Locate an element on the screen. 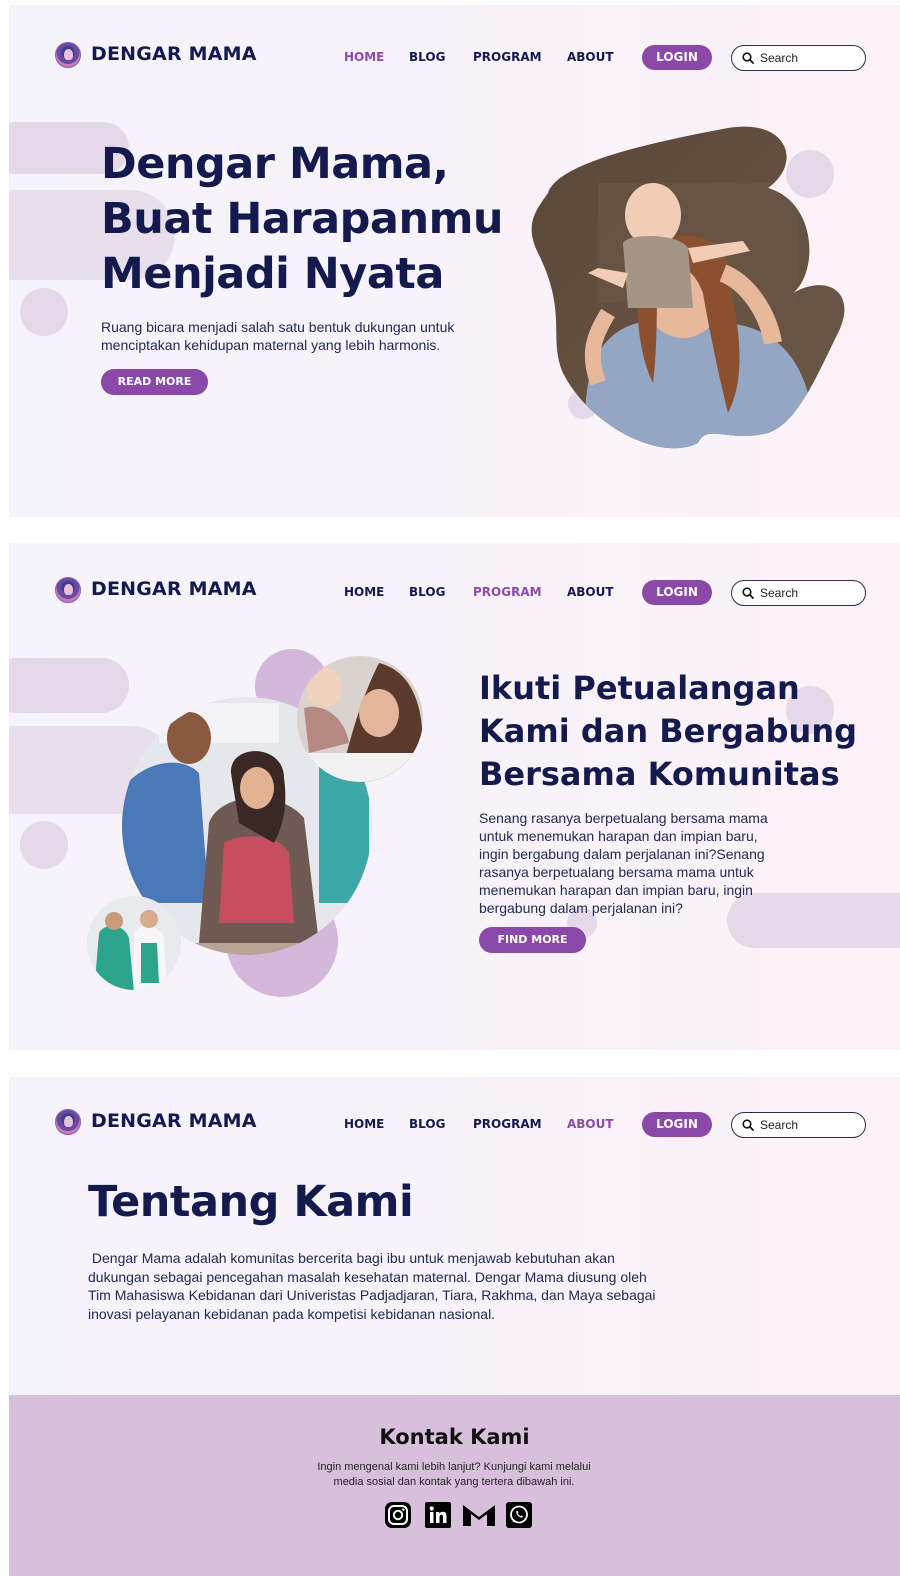  whatsapp-icon is located at coordinates (519, 1515).